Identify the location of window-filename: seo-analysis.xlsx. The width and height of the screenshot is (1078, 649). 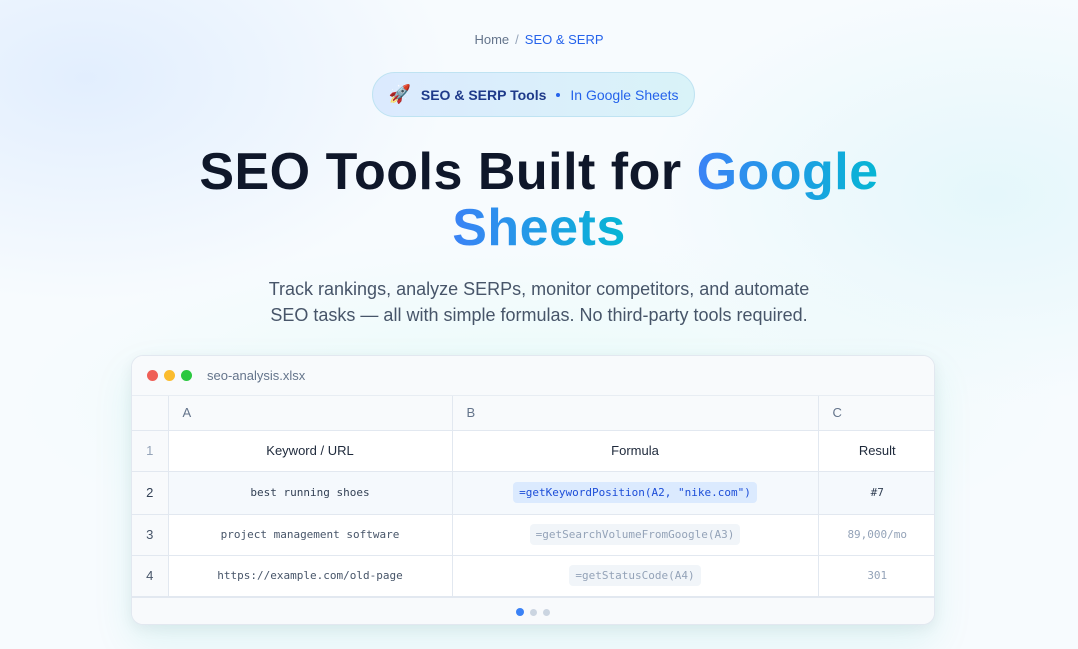
(256, 375).